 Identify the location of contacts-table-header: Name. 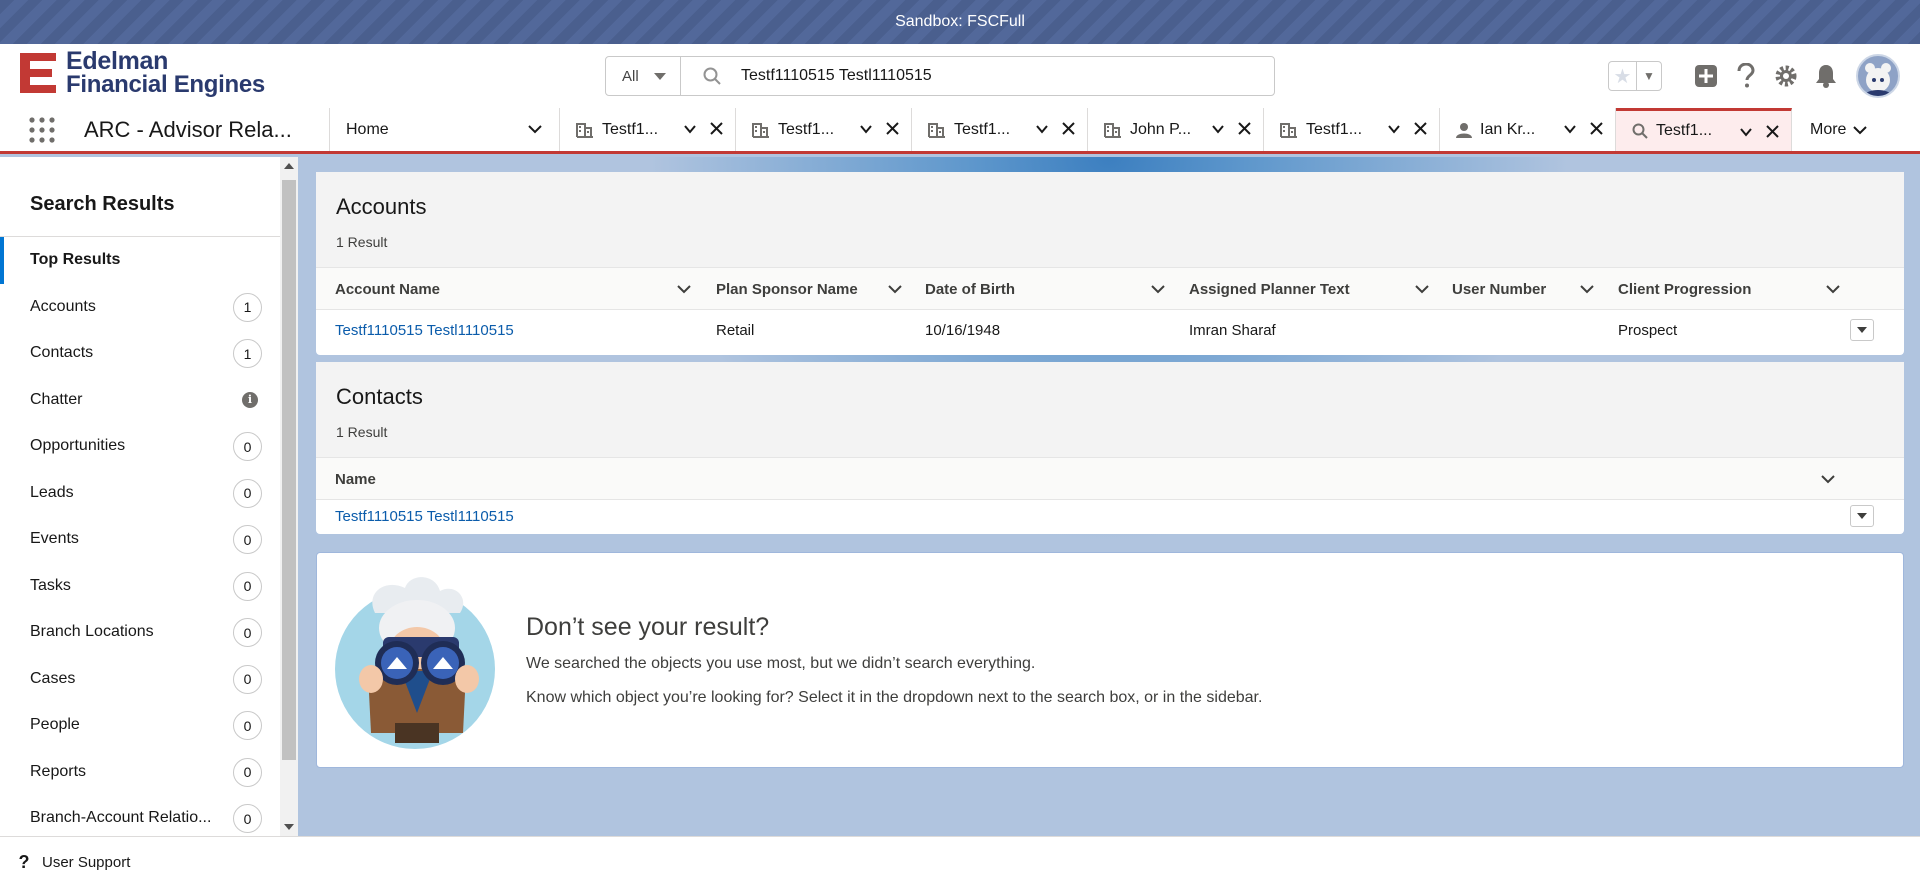
(1110, 479).